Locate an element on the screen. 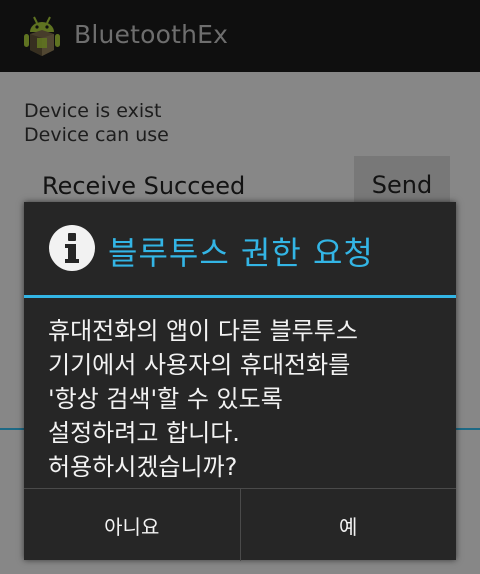 This screenshot has width=480, height=574. allow-button: 예 is located at coordinates (348, 525).